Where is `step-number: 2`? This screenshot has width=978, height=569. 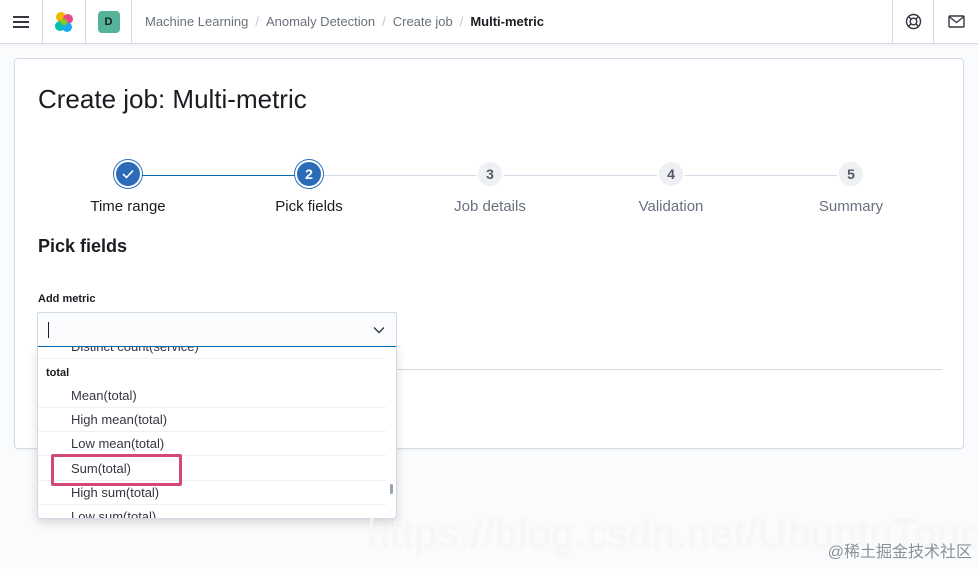 step-number: 2 is located at coordinates (309, 174).